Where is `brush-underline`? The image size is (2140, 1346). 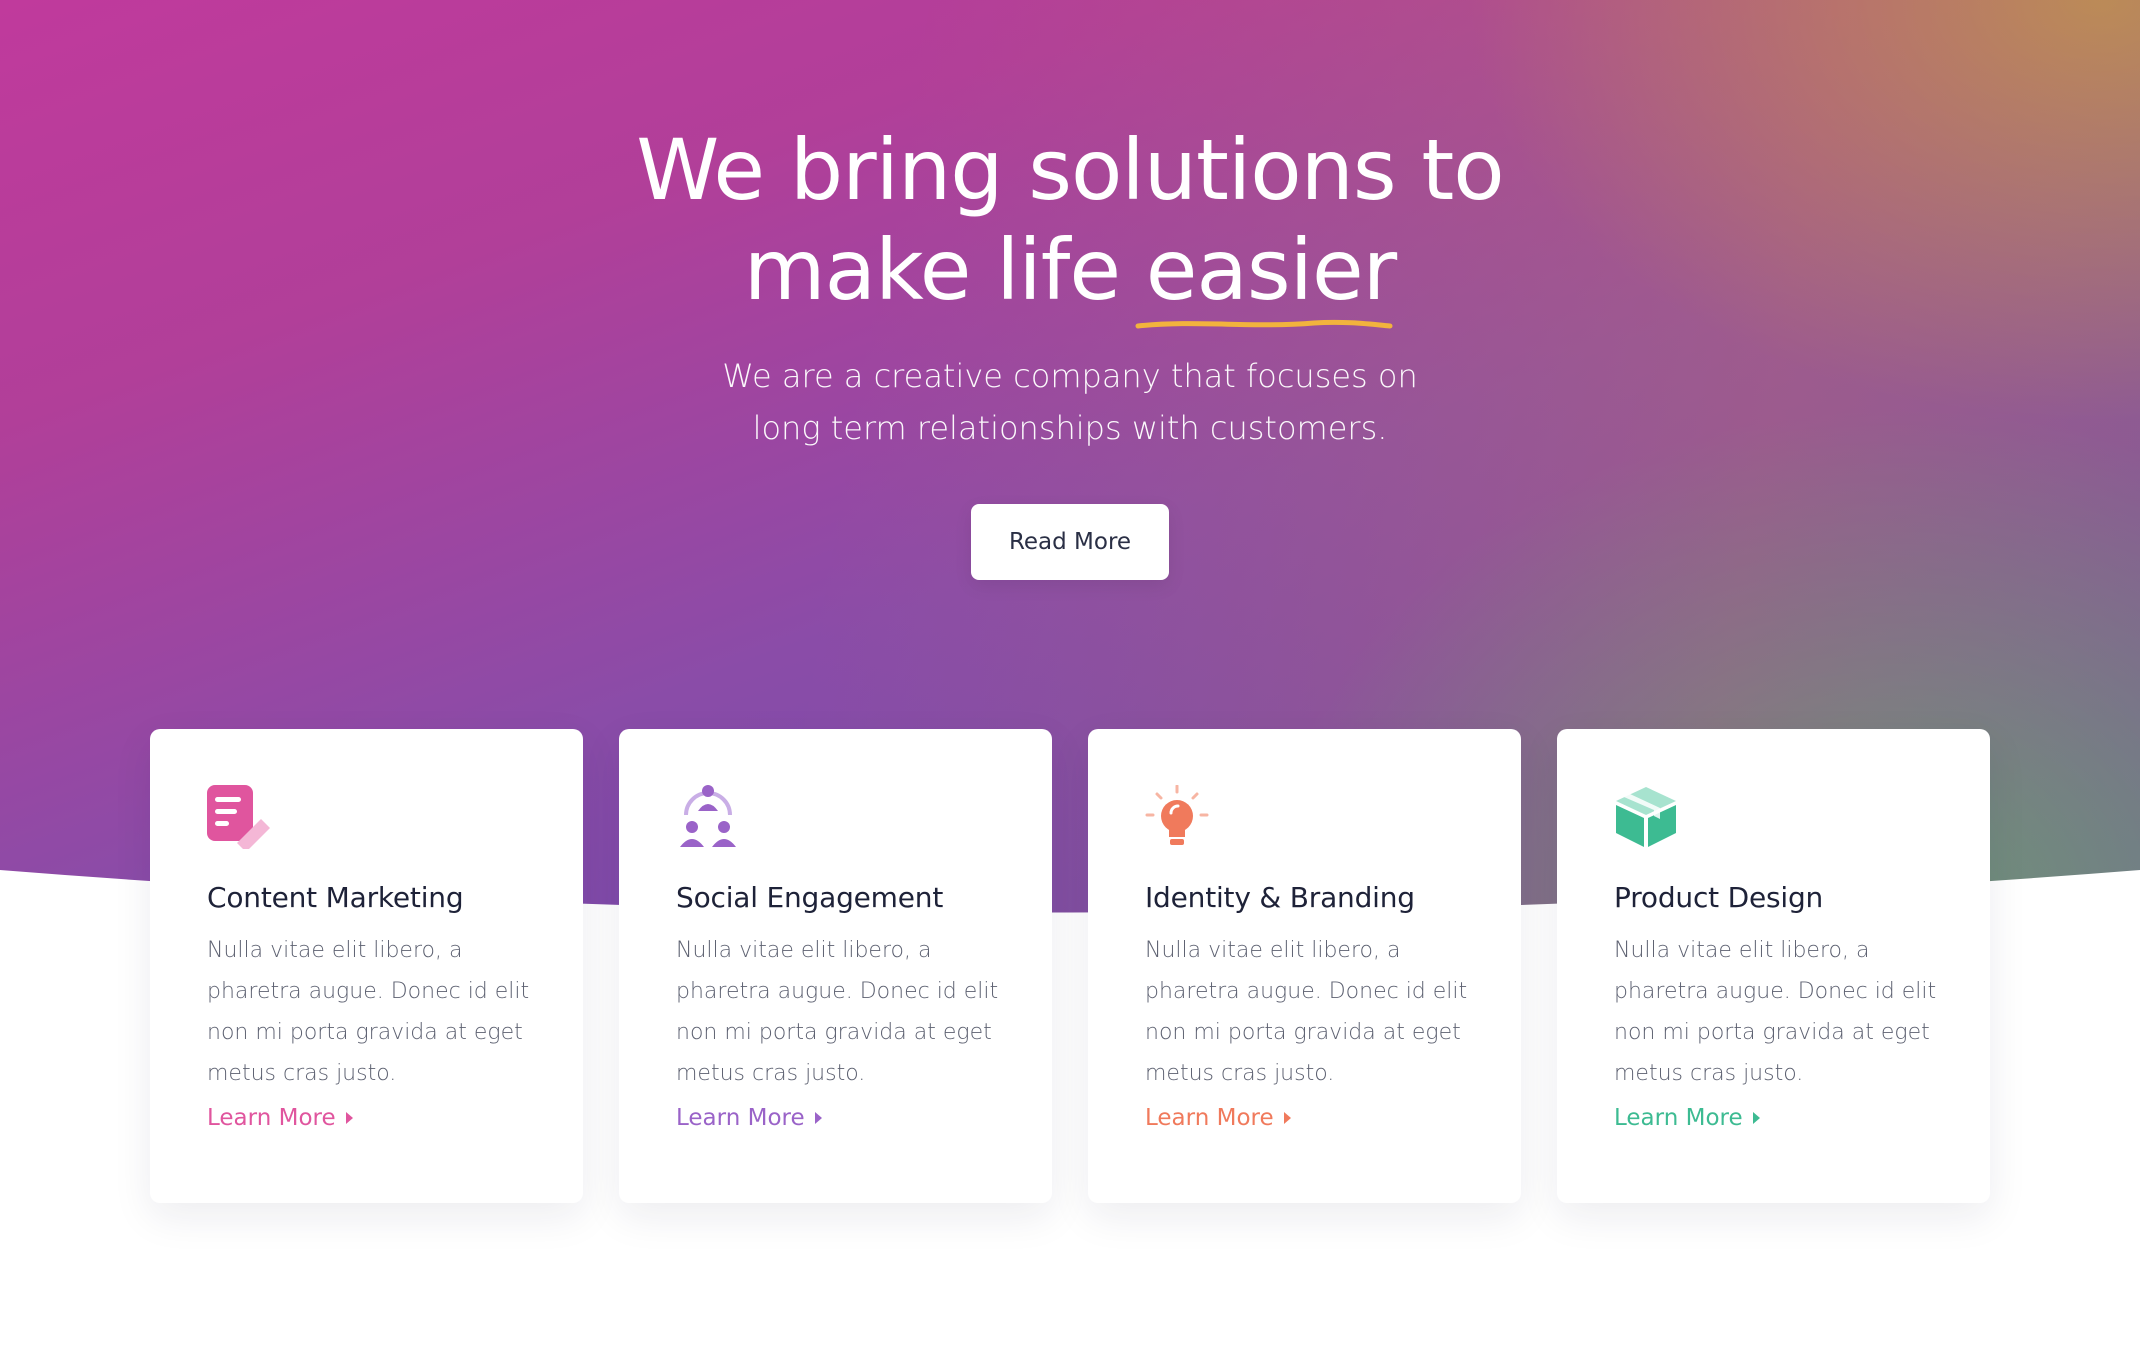 brush-underline is located at coordinates (1264, 324).